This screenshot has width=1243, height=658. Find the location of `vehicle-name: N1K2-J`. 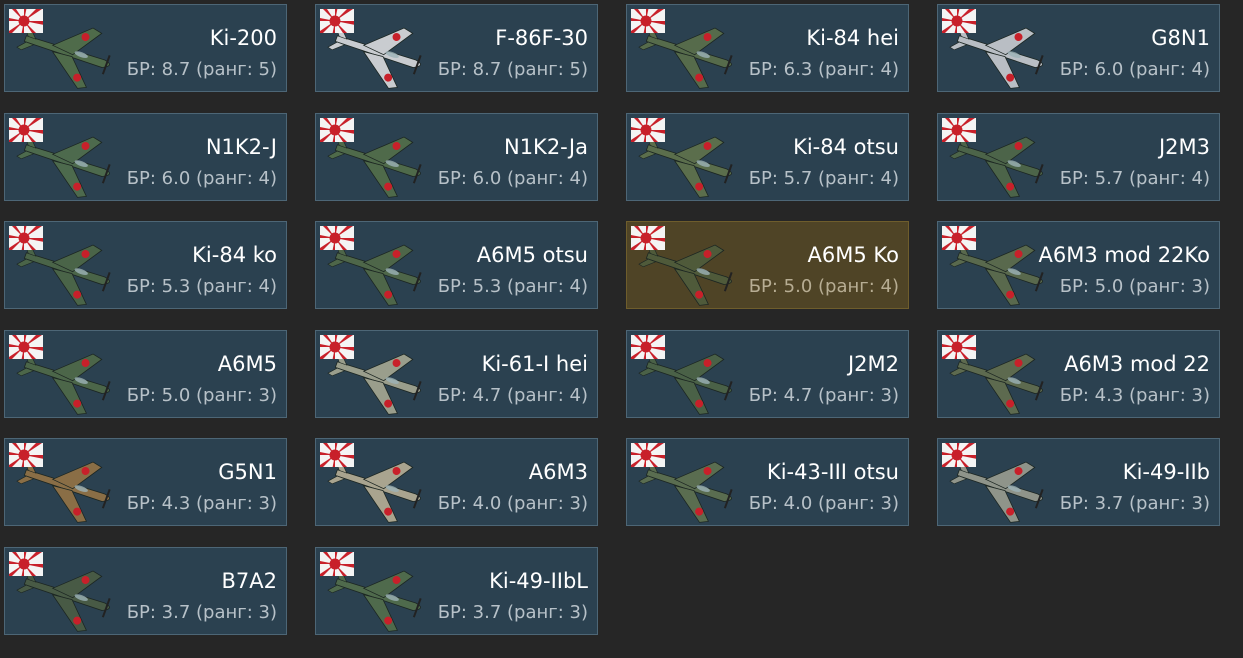

vehicle-name: N1K2-J is located at coordinates (241, 147).